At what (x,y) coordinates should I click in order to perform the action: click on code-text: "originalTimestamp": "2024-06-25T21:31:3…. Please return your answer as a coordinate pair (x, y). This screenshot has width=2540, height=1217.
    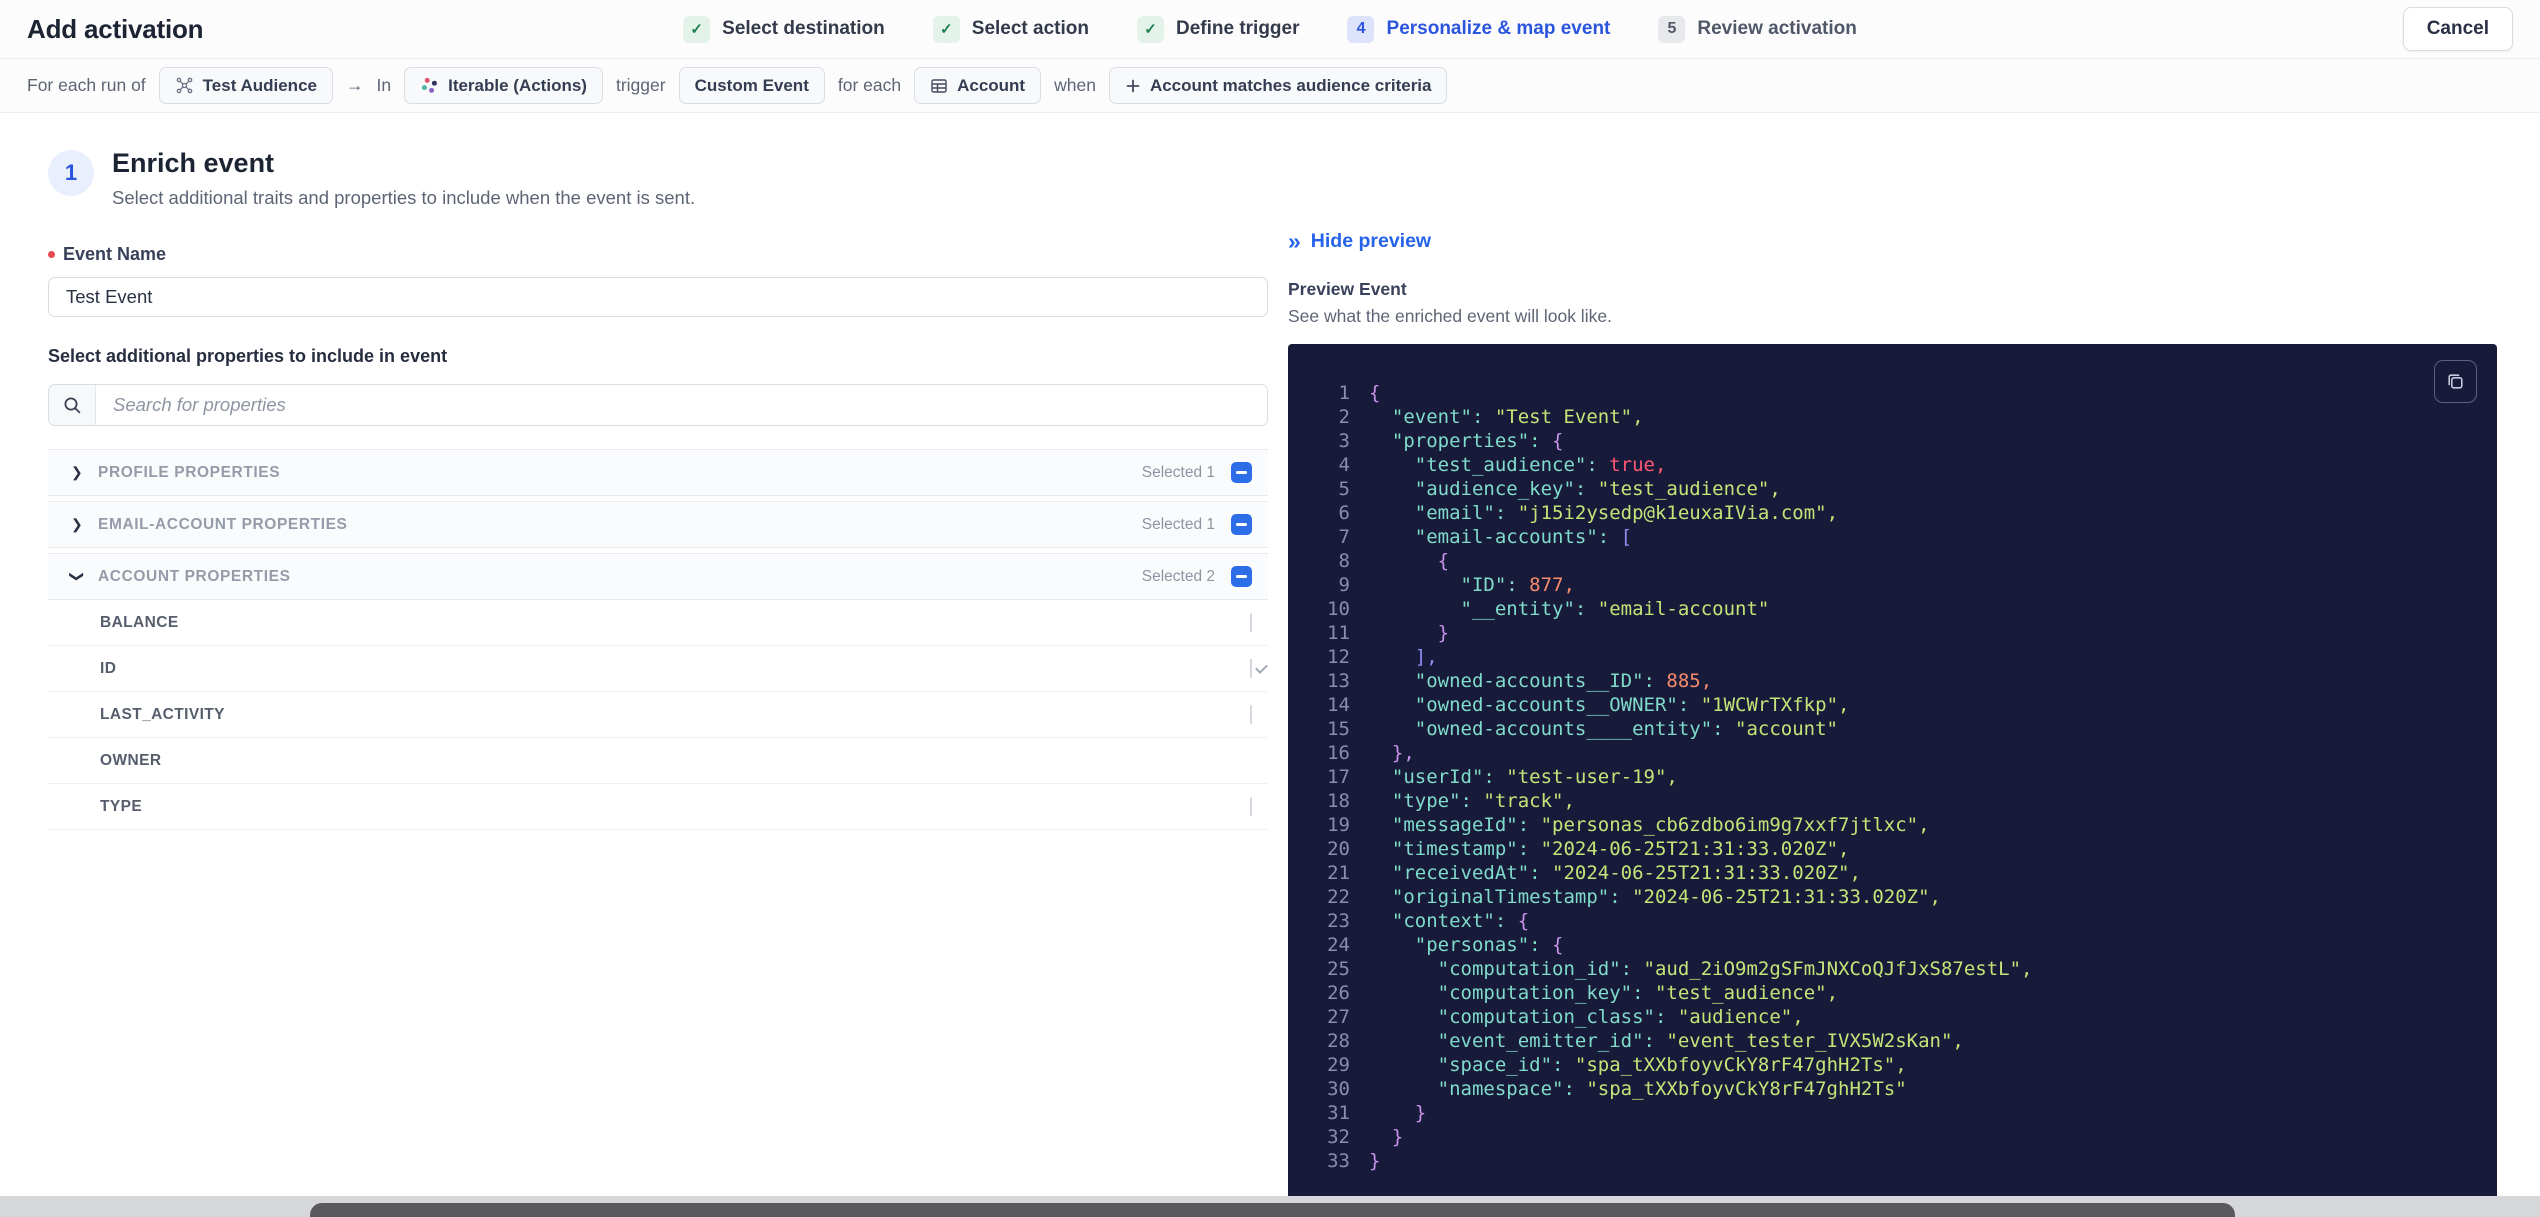
    Looking at the image, I should click on (1655, 897).